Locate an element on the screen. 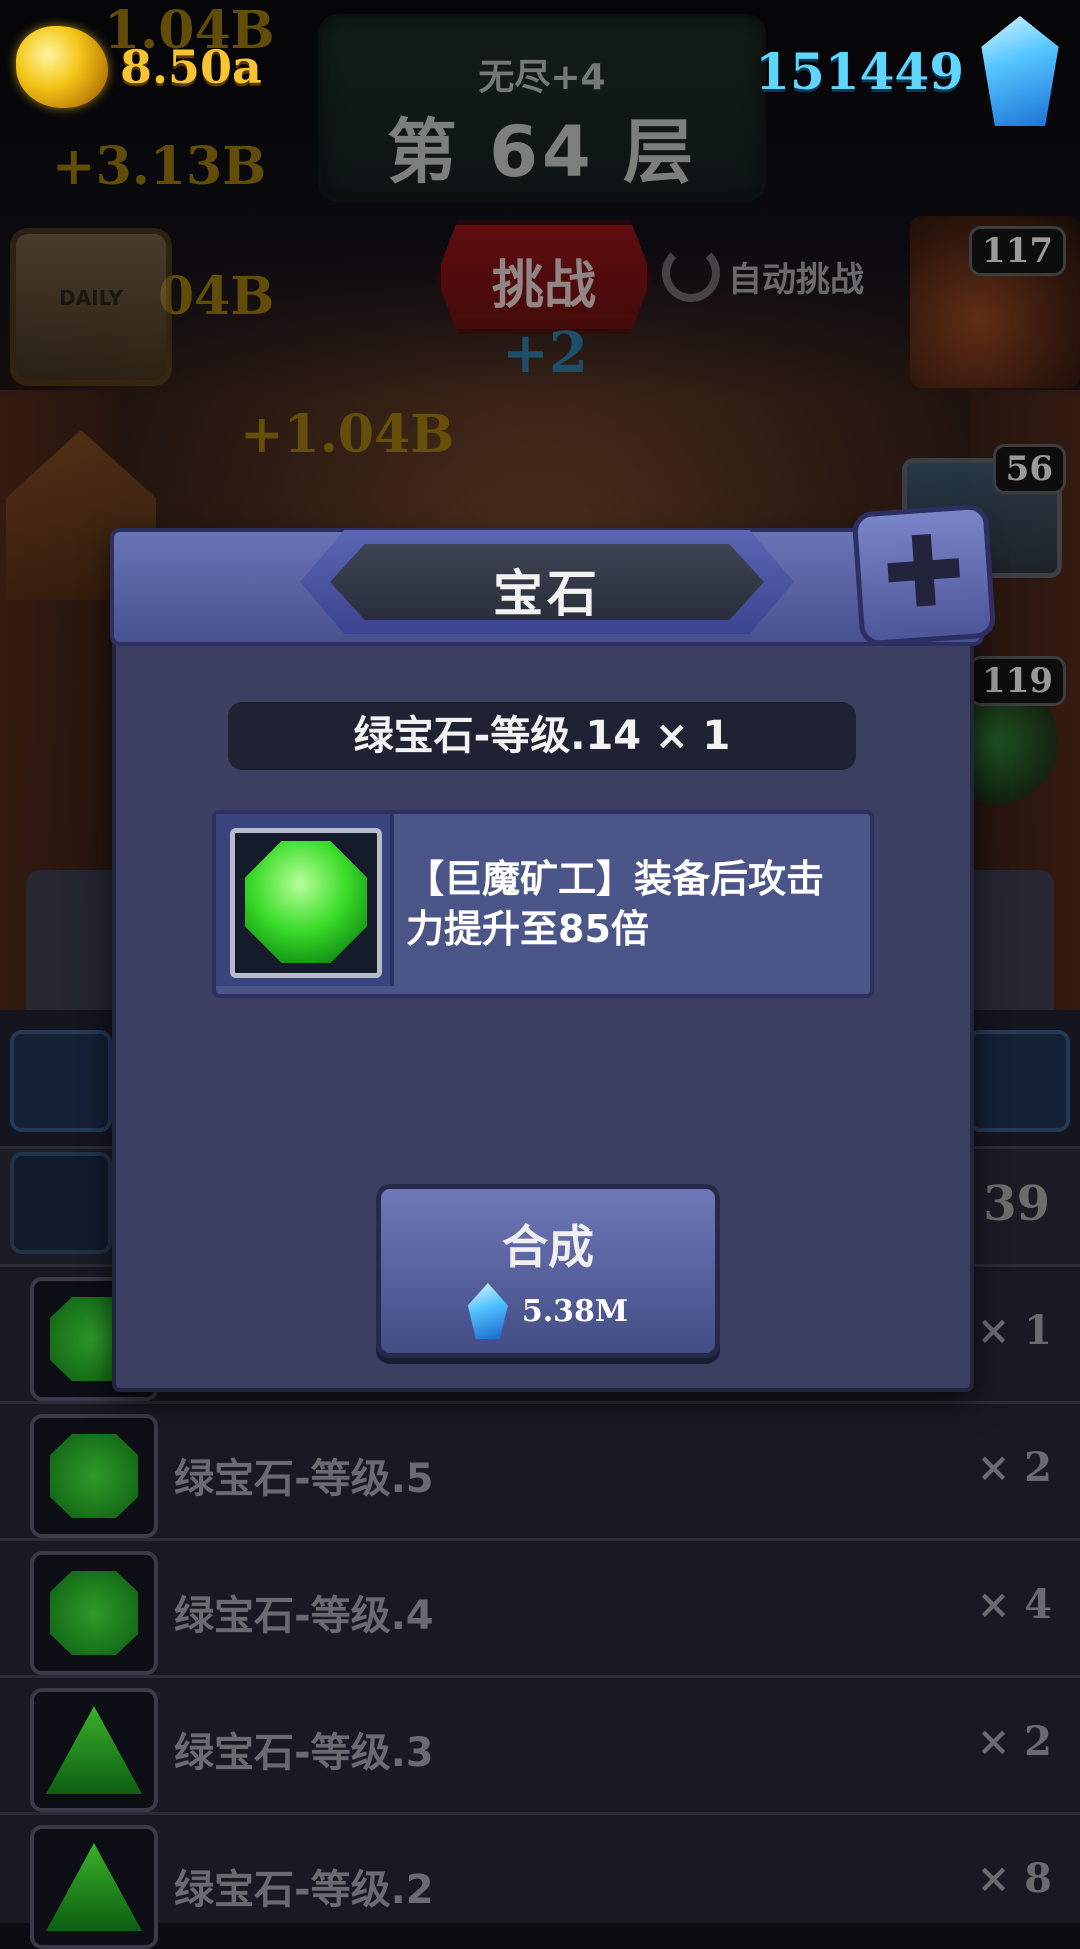  gem-list-item: 绿宝石-等级.3 × 2 is located at coordinates (540, 1743).